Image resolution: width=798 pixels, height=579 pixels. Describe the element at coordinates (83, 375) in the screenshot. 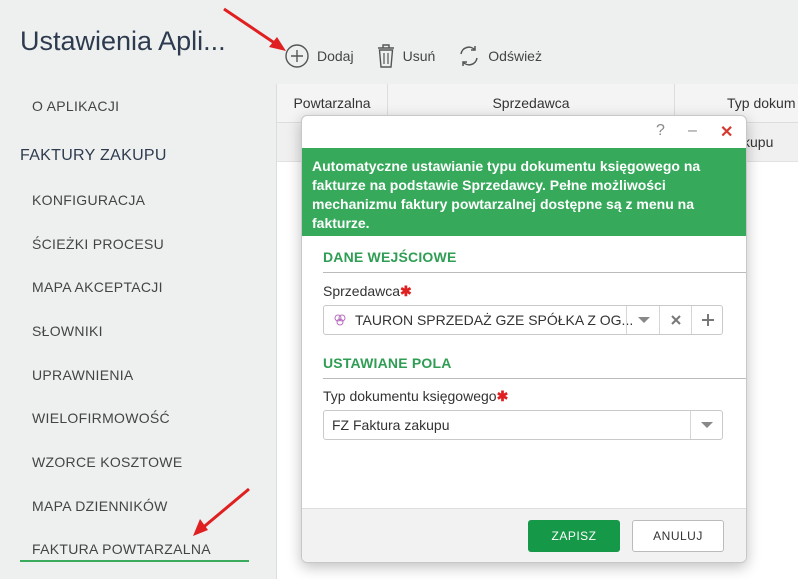

I see `sidebar-item-permissions: UPRAWNIENIA` at that location.